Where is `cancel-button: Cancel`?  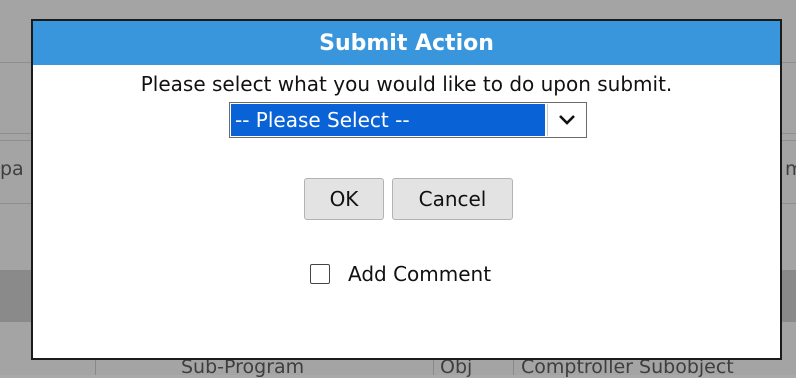
cancel-button: Cancel is located at coordinates (452, 199).